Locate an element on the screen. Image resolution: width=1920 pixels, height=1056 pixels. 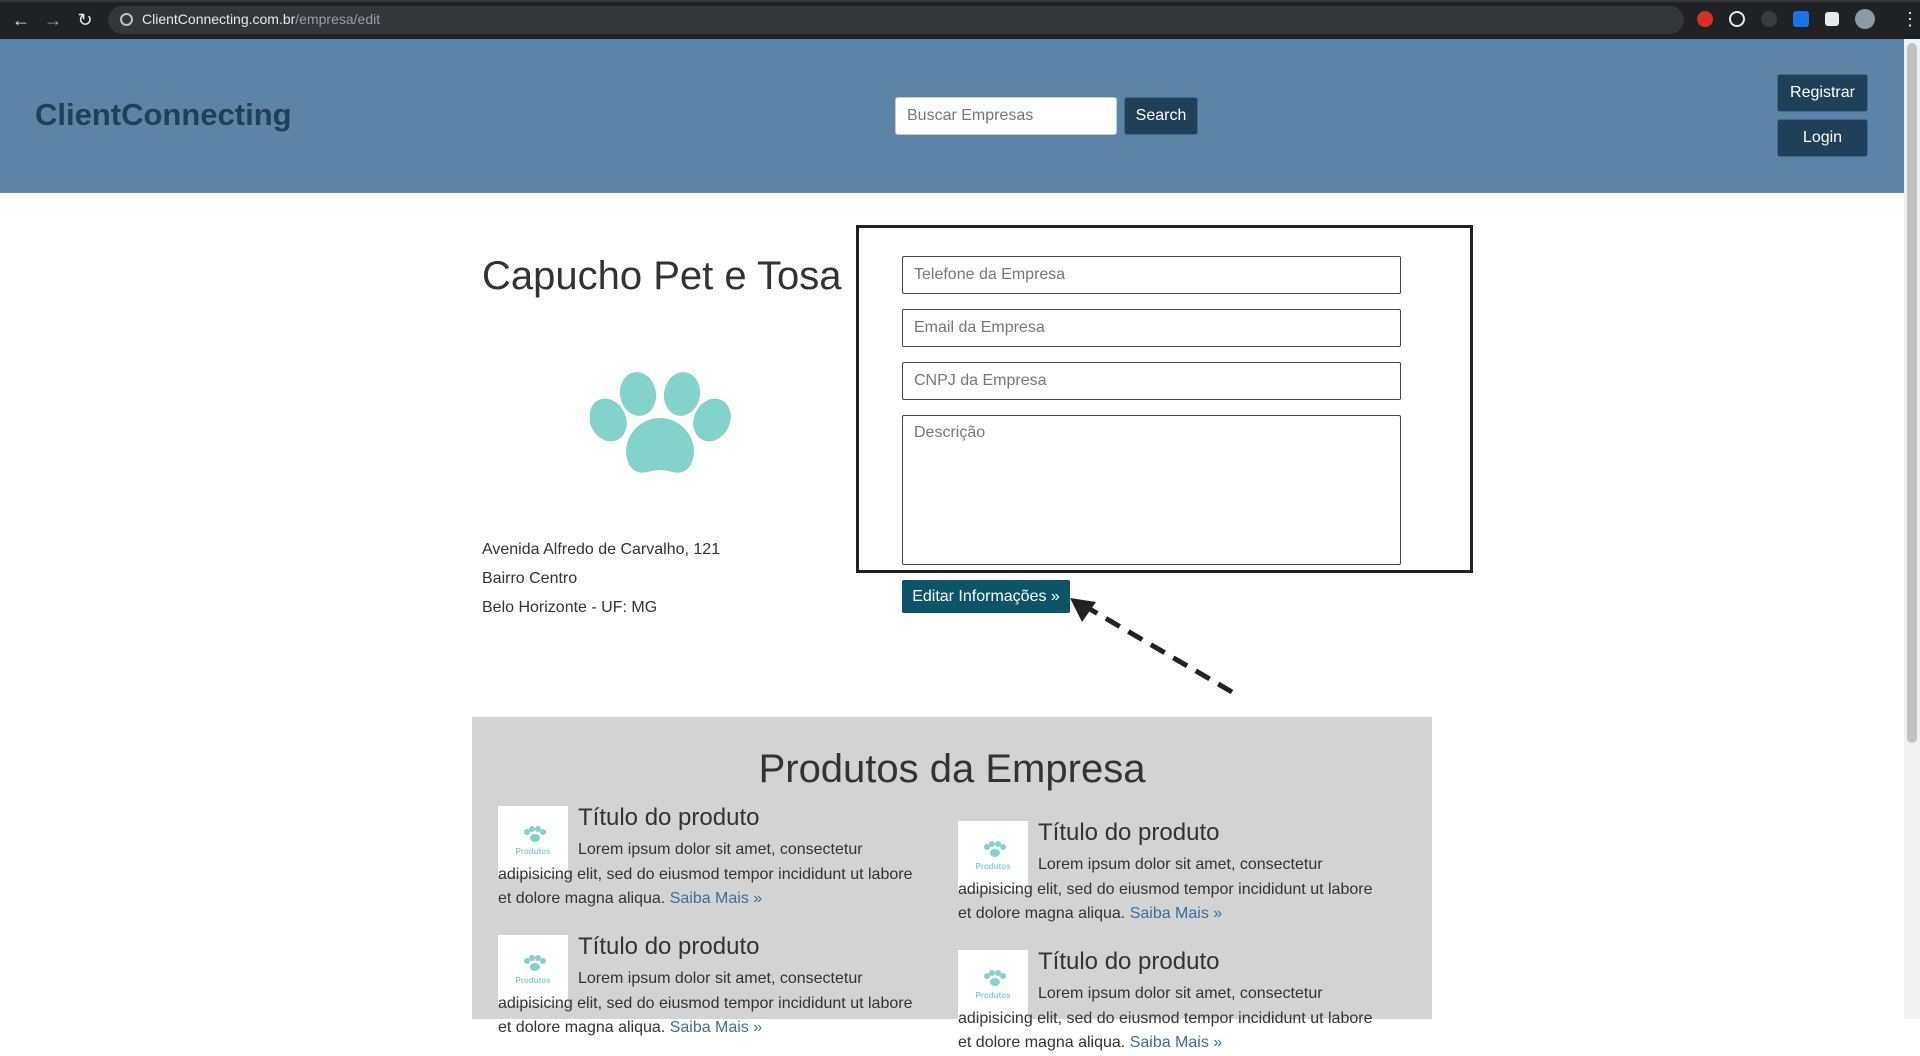
search-button: Search is located at coordinates (1161, 116).